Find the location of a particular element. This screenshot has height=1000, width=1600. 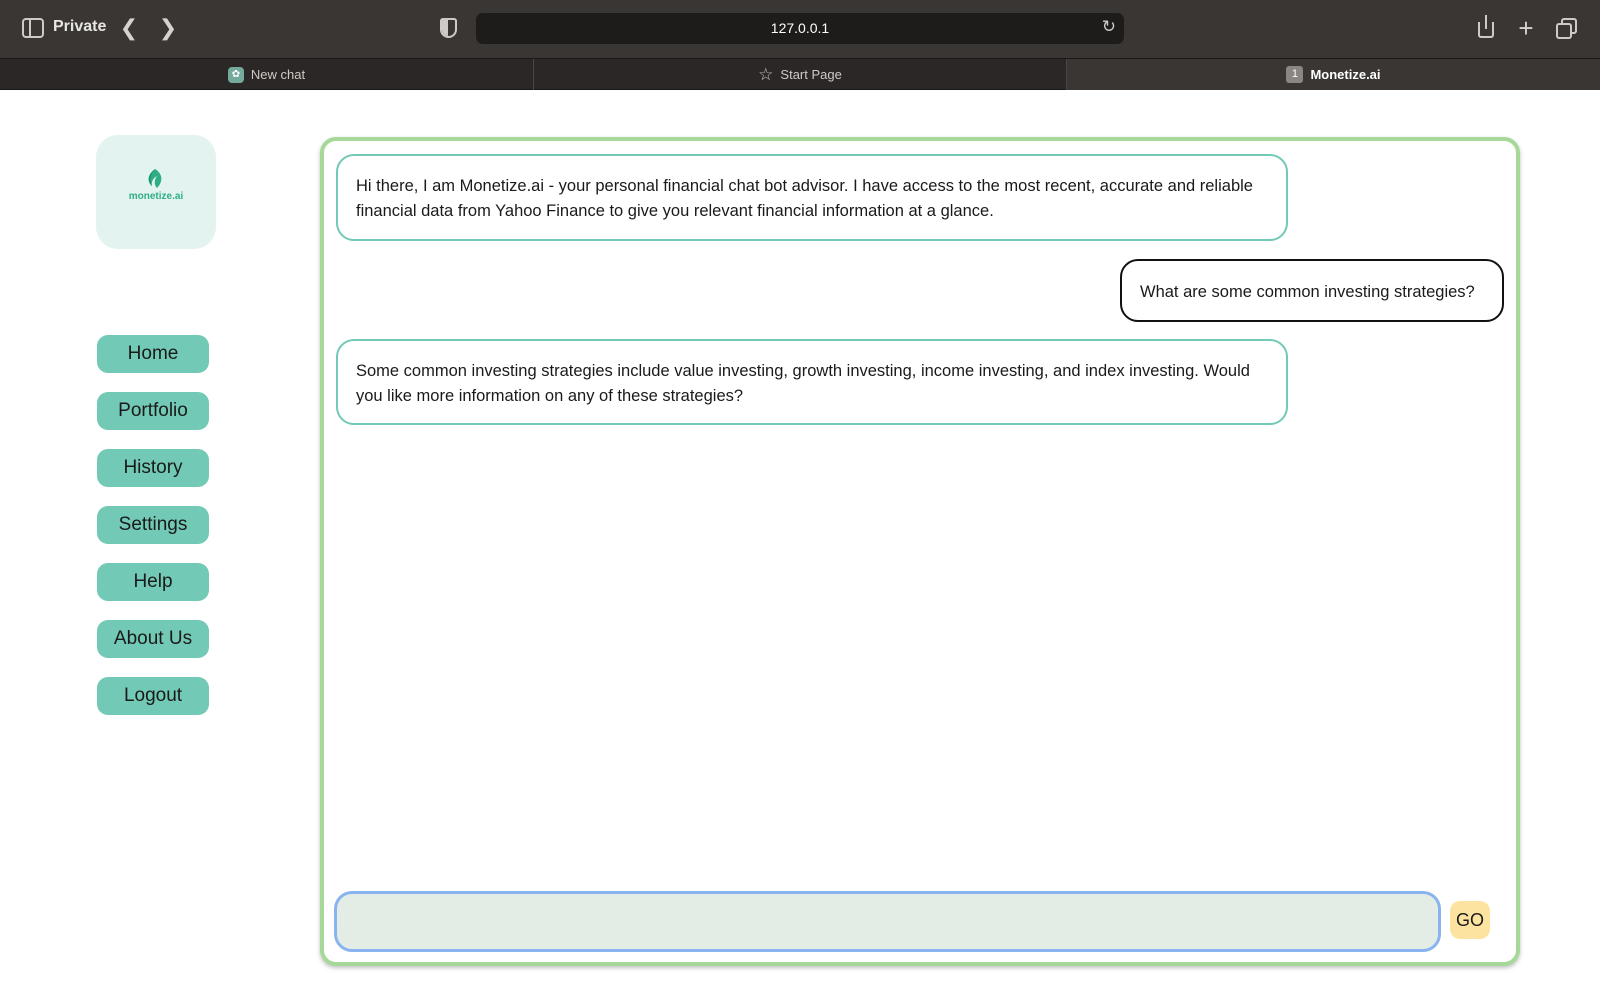

url-text: 127.0.0.1 is located at coordinates (800, 28).